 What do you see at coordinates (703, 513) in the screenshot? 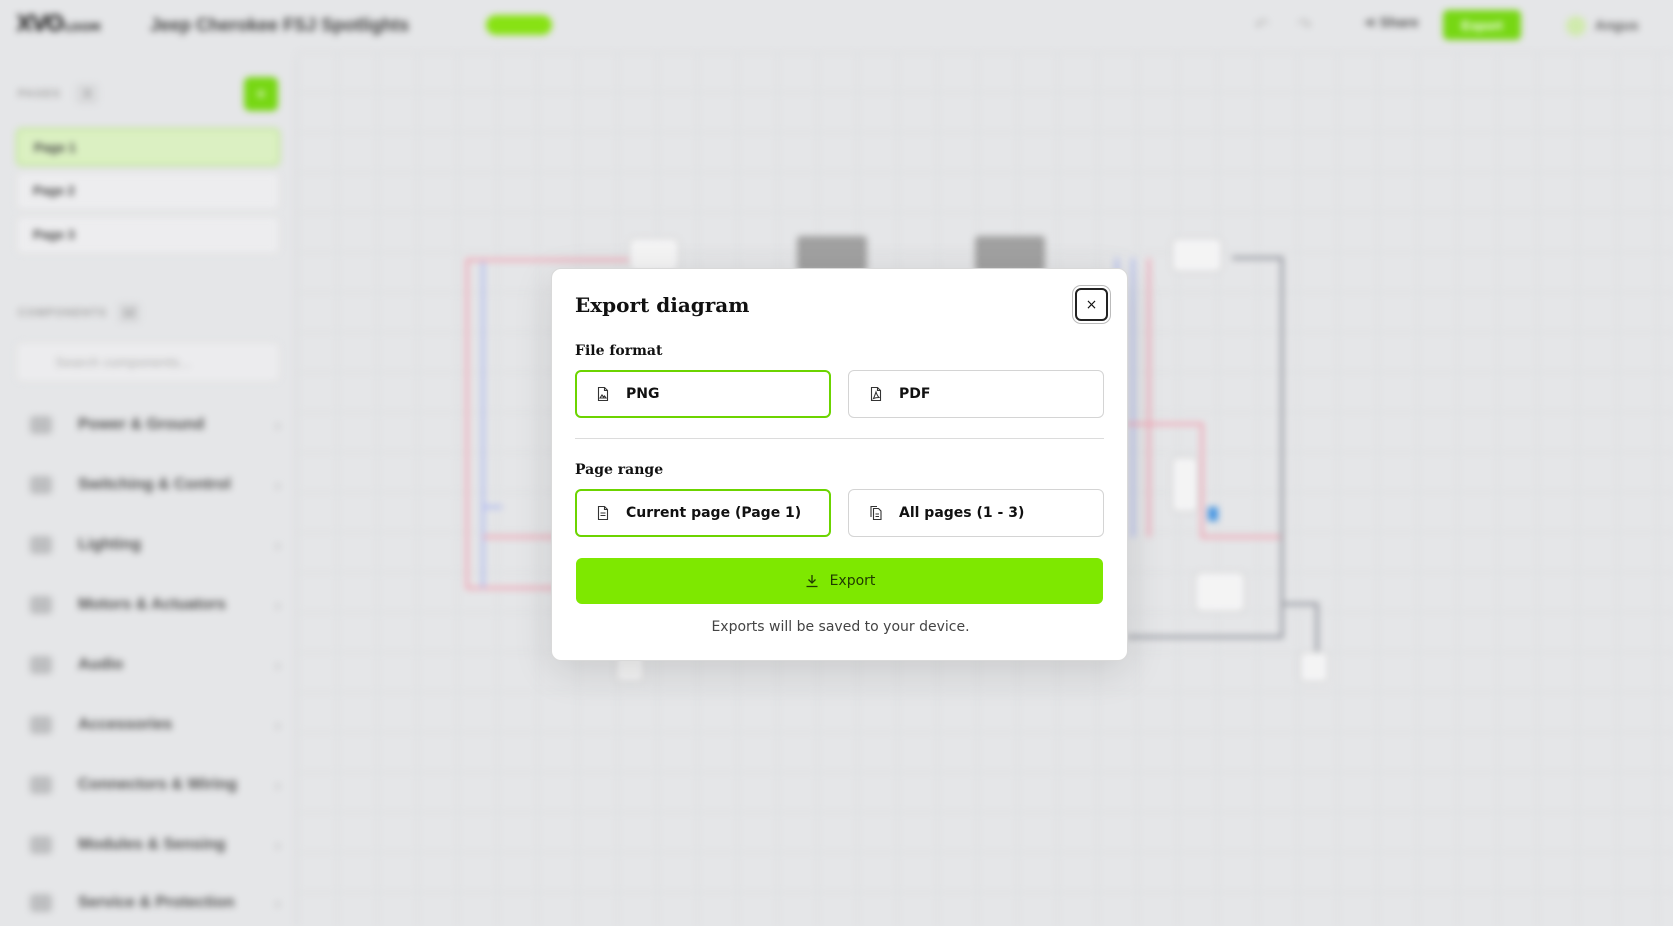
I see `range-option-current-page: Current page (Page 1)` at bounding box center [703, 513].